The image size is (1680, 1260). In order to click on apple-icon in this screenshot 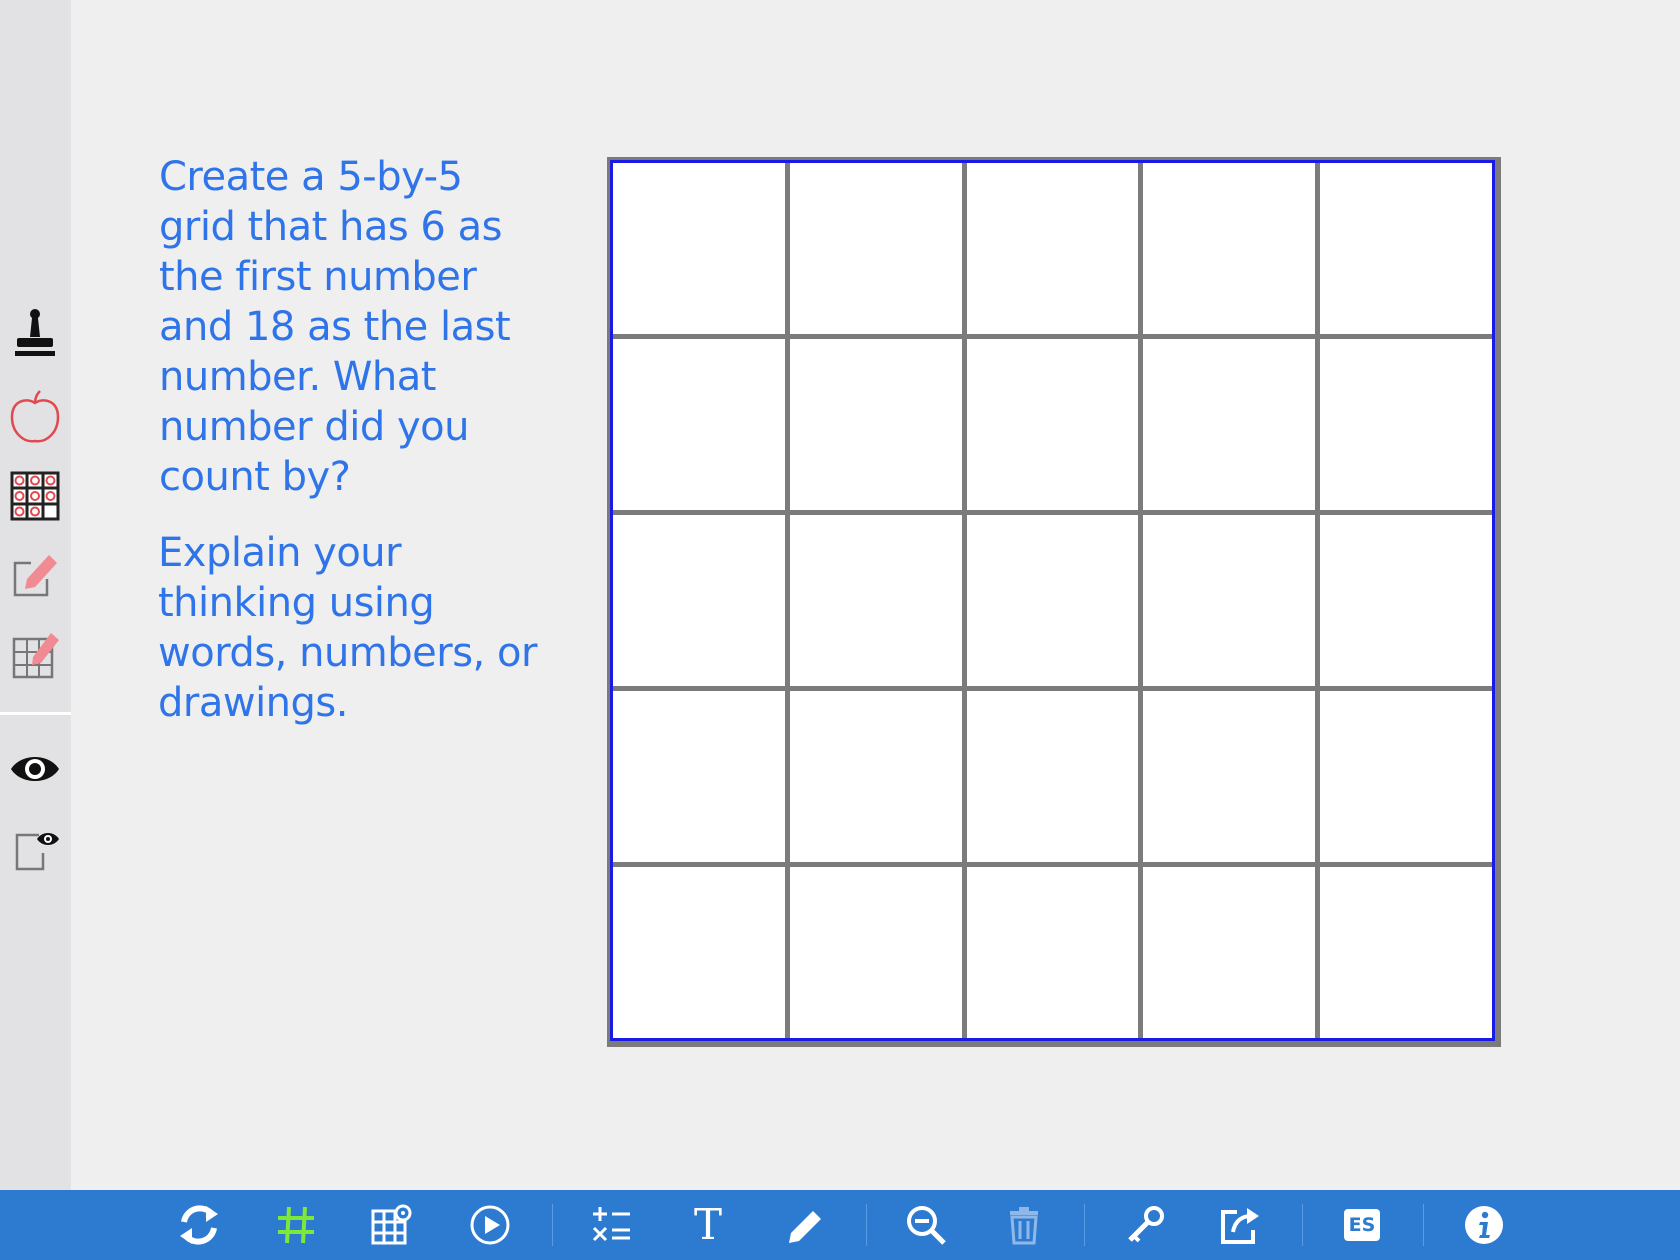, I will do `click(35, 416)`.